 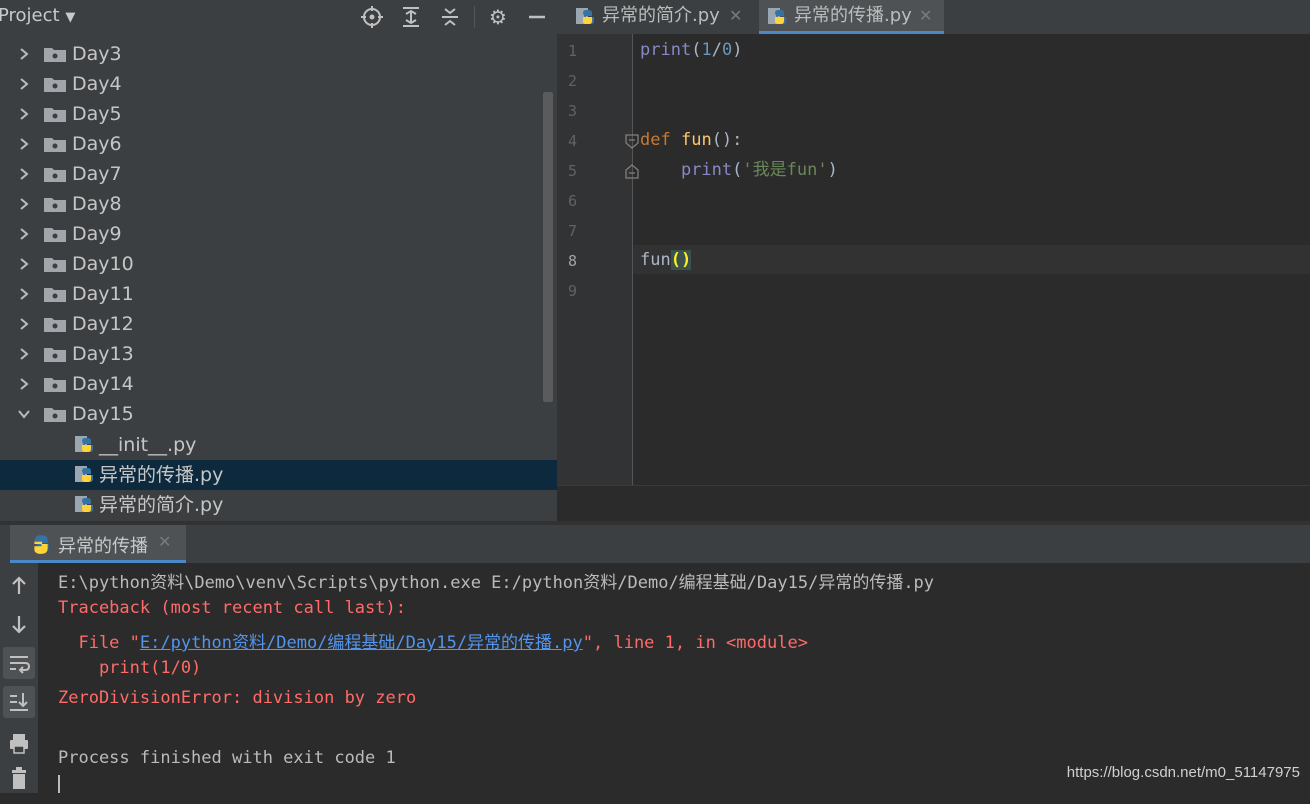 I want to click on tree-folder-row: Day4, so click(x=272, y=84).